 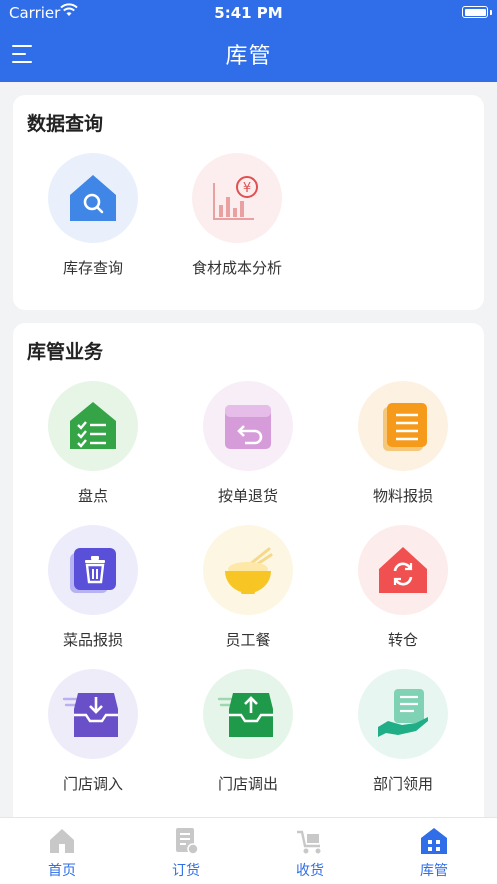 What do you see at coordinates (93, 425) in the screenshot?
I see `stocktake-icon` at bounding box center [93, 425].